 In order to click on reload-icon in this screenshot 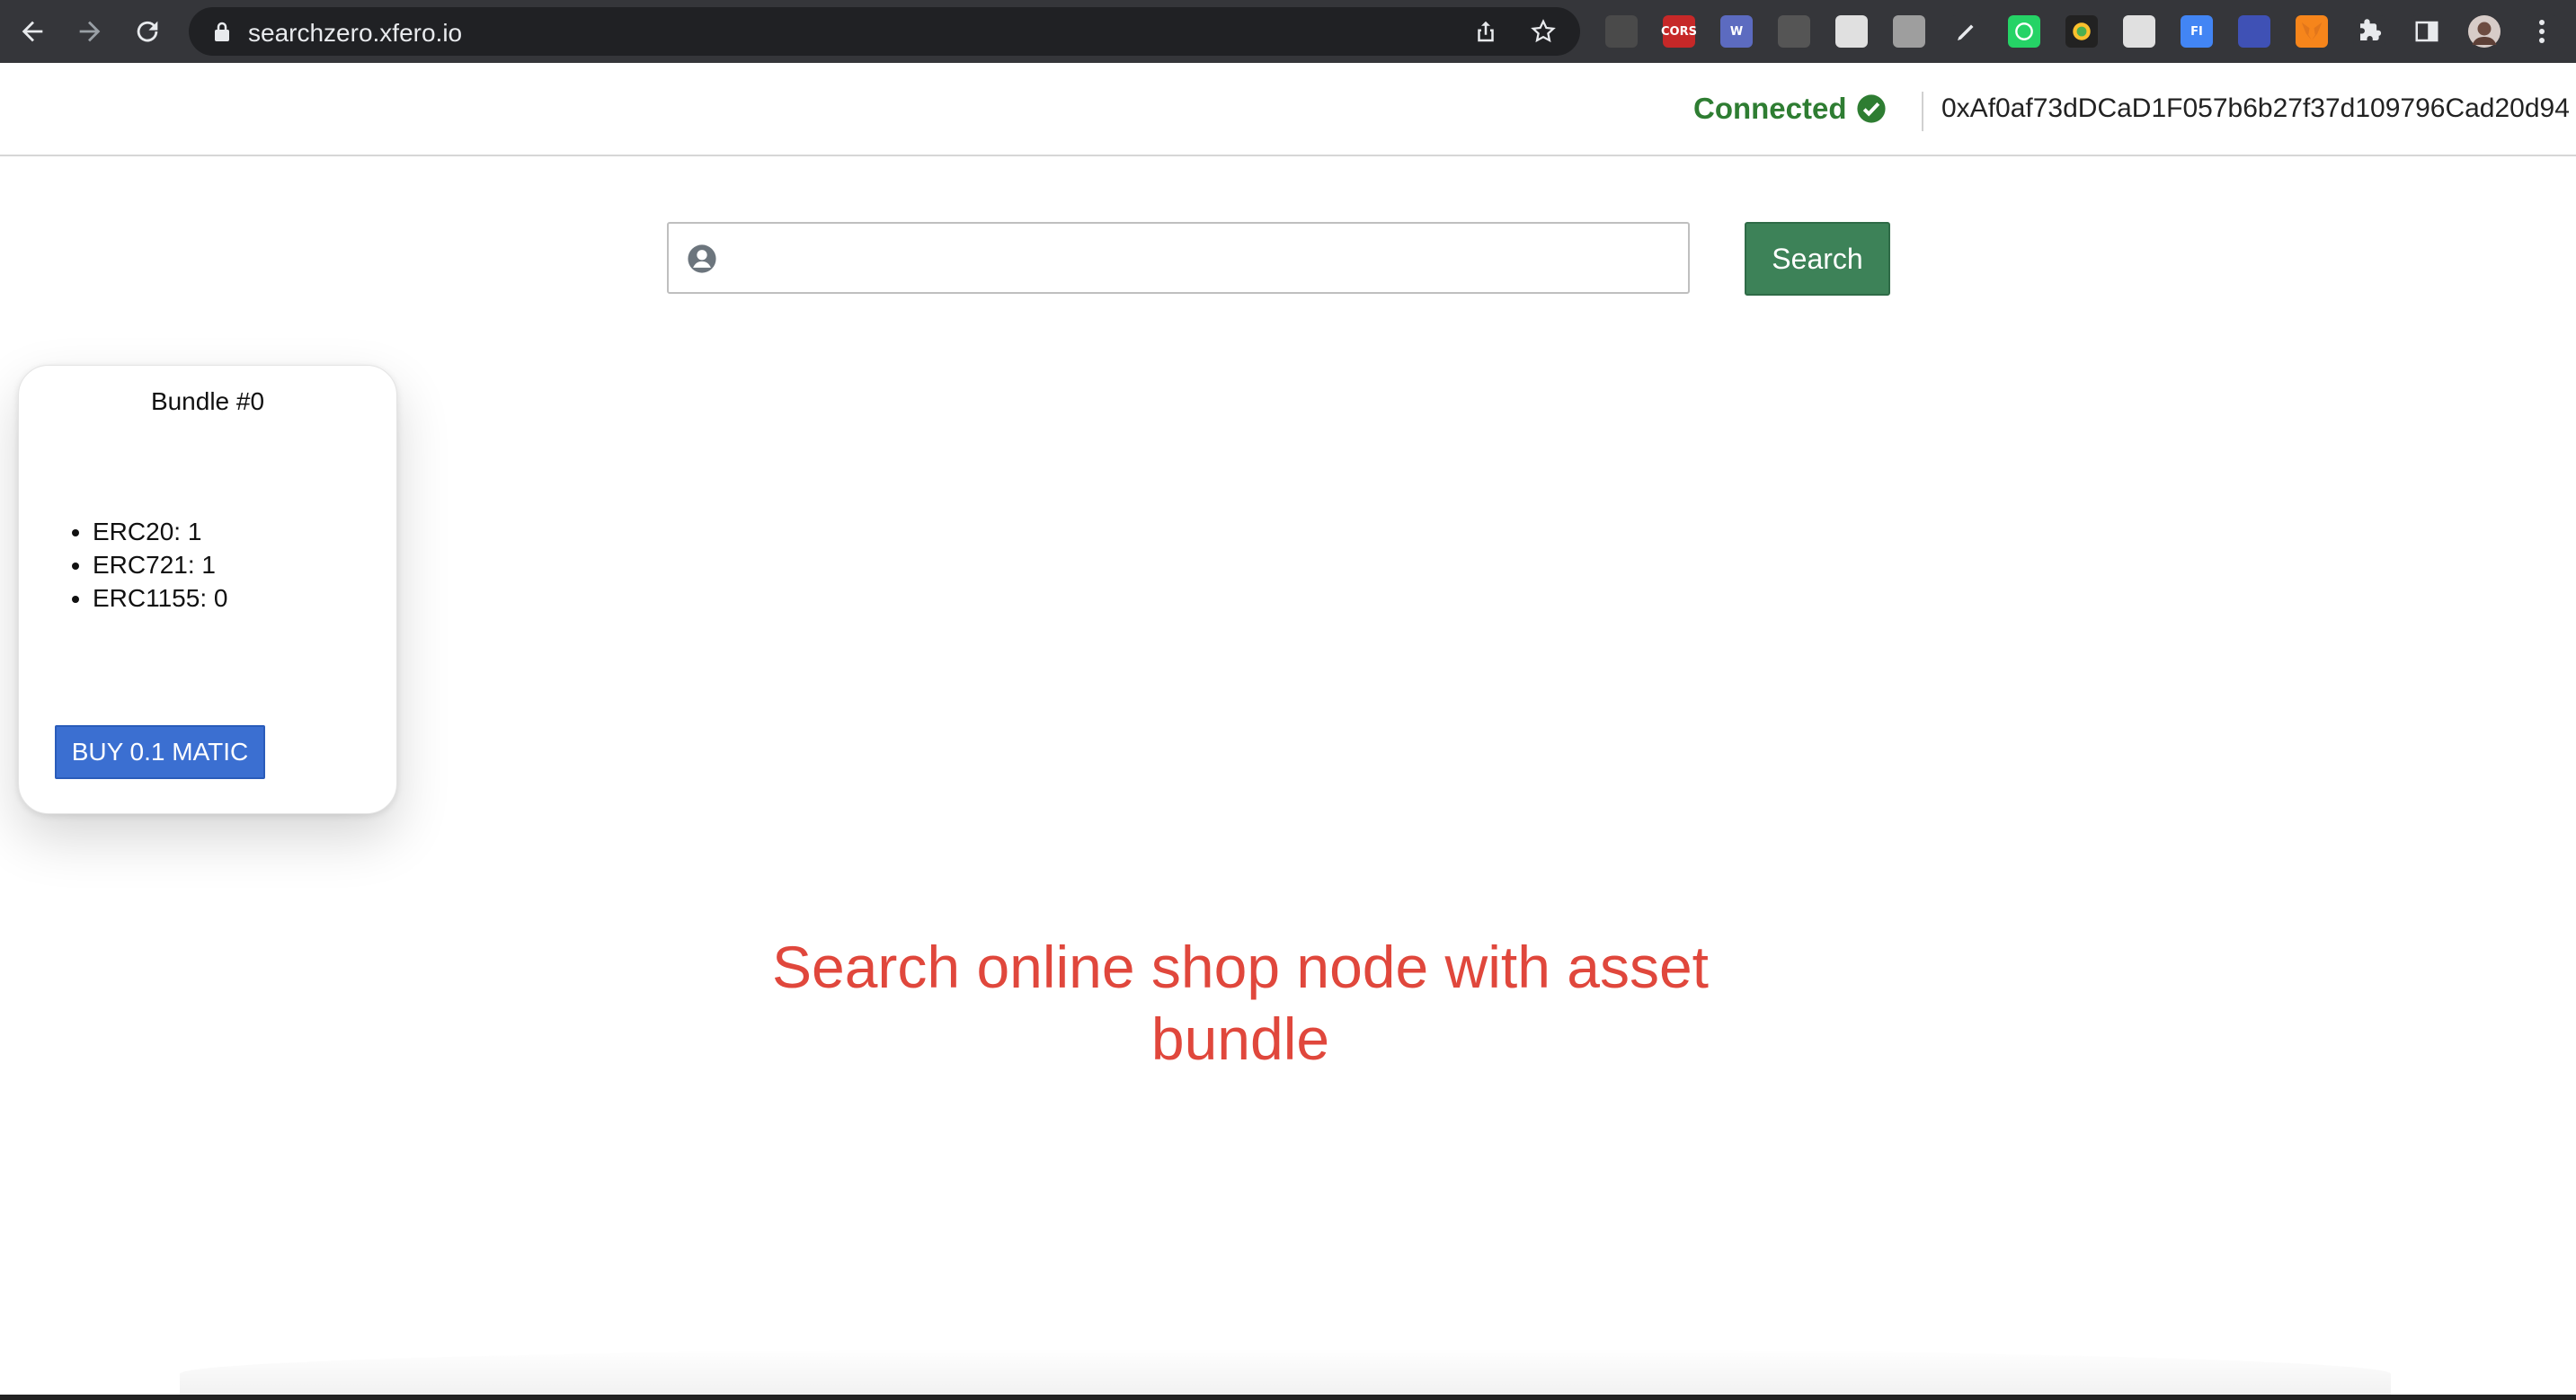, I will do `click(147, 31)`.